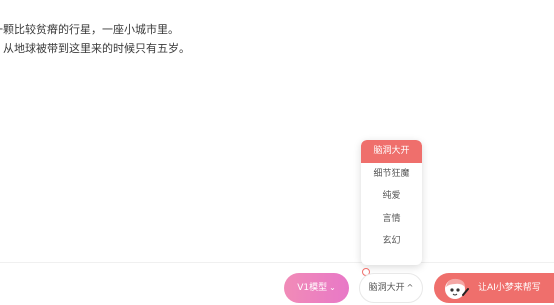  What do you see at coordinates (386, 288) in the screenshot?
I see `style-select-label: 脑洞大开` at bounding box center [386, 288].